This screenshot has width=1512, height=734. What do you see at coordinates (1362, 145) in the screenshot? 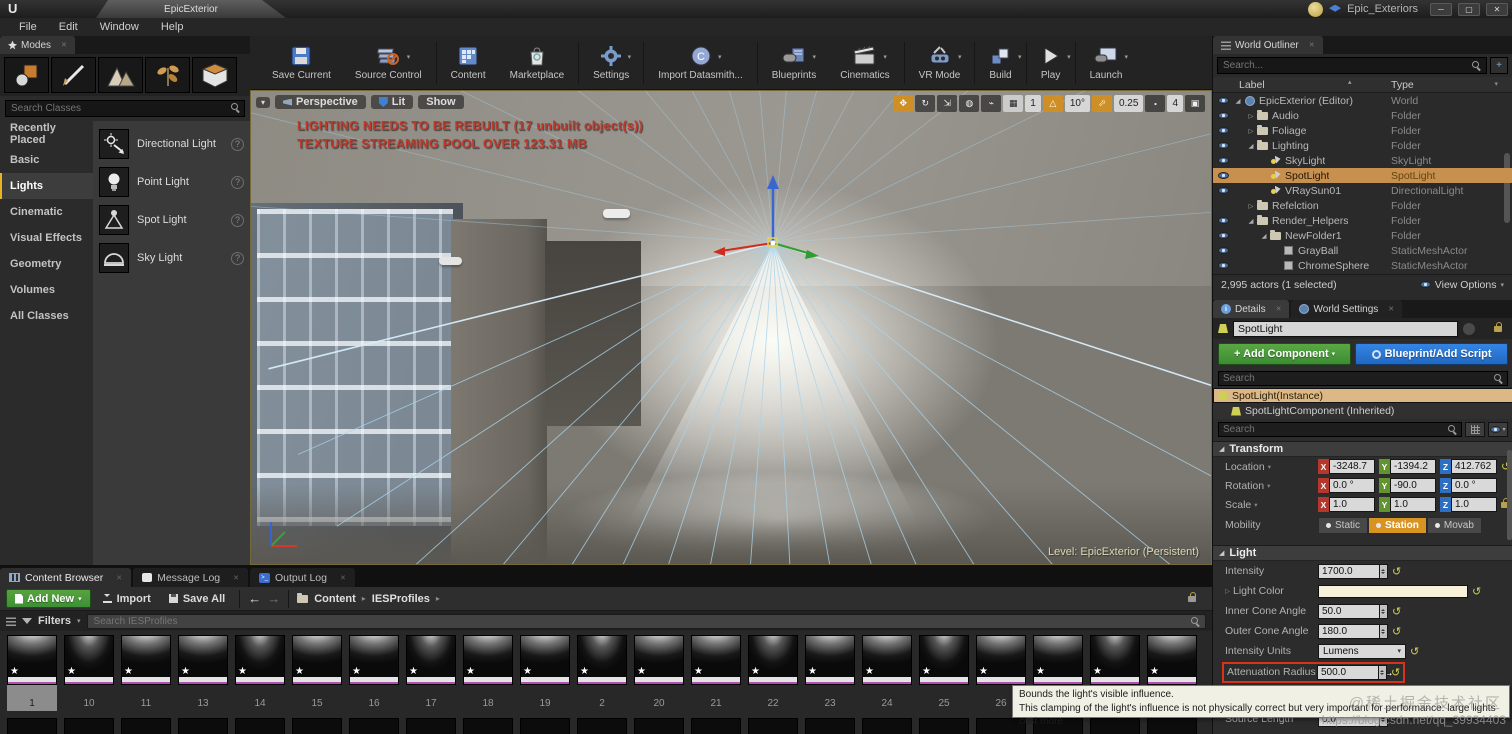
I see `outliner-row-lighting: ◢ Lighting Folder` at bounding box center [1362, 145].